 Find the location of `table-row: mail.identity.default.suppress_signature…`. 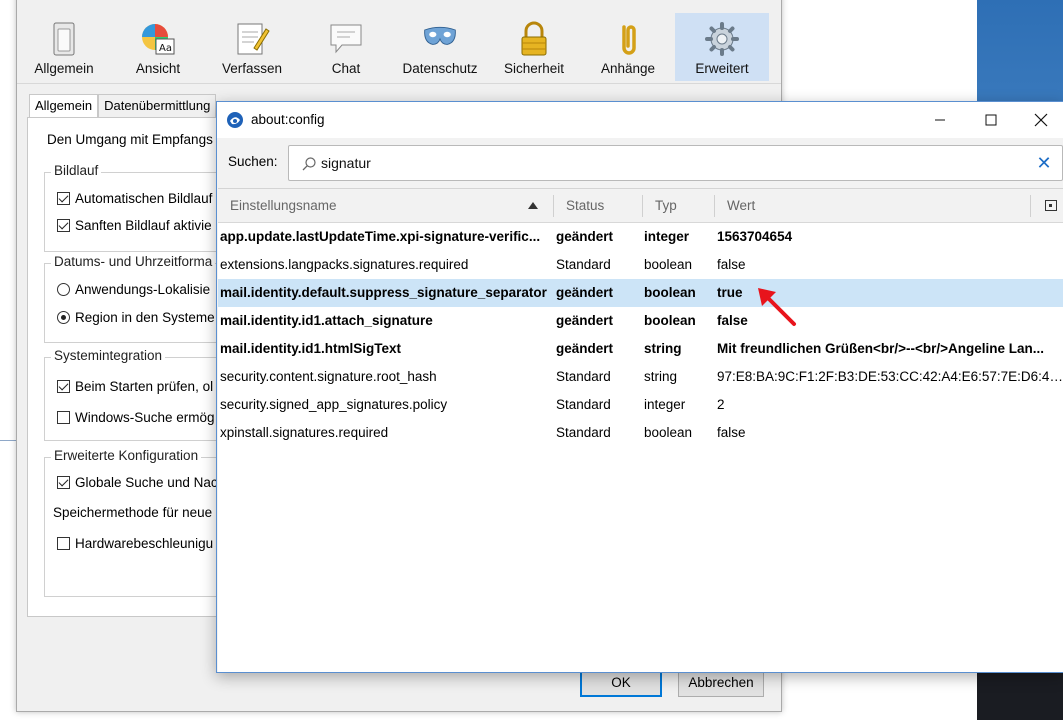

table-row: mail.identity.default.suppress_signature… is located at coordinates (640, 293).